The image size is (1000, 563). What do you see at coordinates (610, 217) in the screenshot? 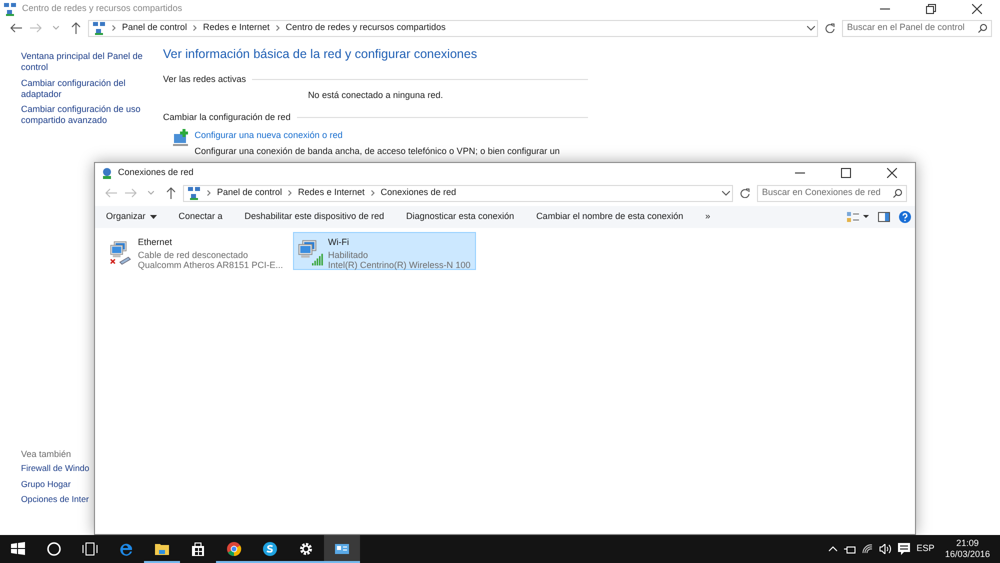
I see `toolbar-button: Cambiar el nombre de esta conexión` at bounding box center [610, 217].